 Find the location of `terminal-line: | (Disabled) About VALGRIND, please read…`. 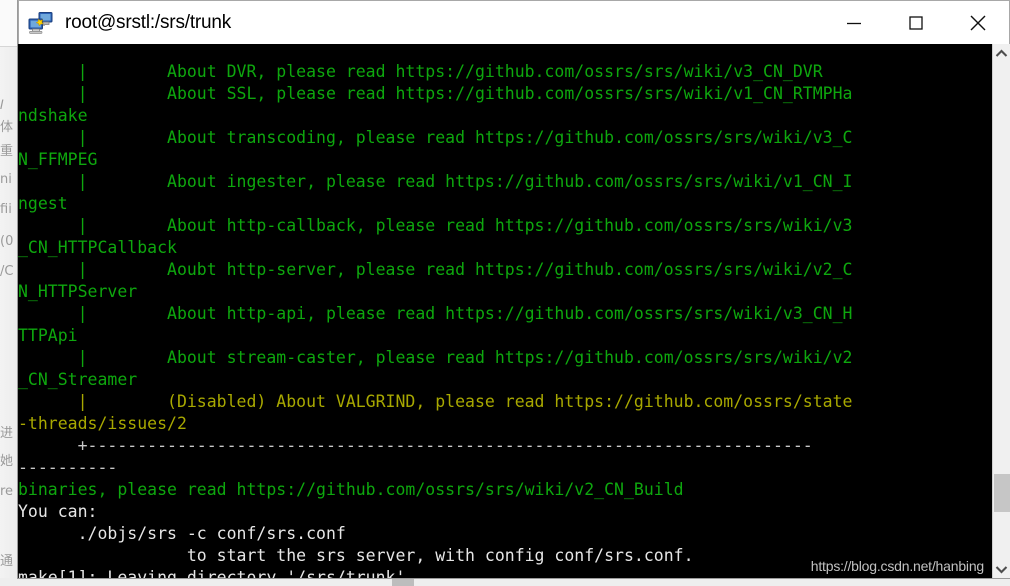

terminal-line: | (Disabled) About VALGRIND, please read… is located at coordinates (435, 401).